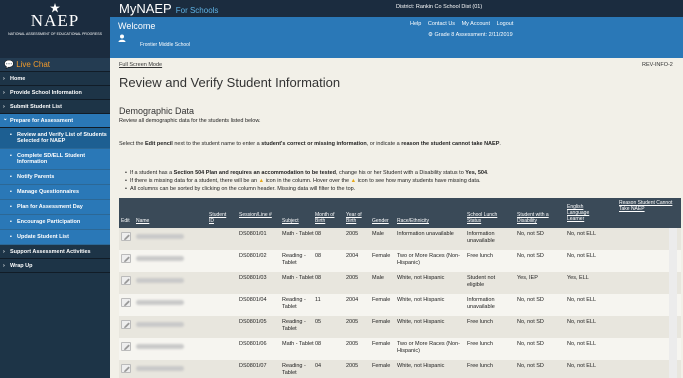 This screenshot has width=683, height=378. Describe the element at coordinates (142, 221) in the screenshot. I see `col-name: Name` at that location.